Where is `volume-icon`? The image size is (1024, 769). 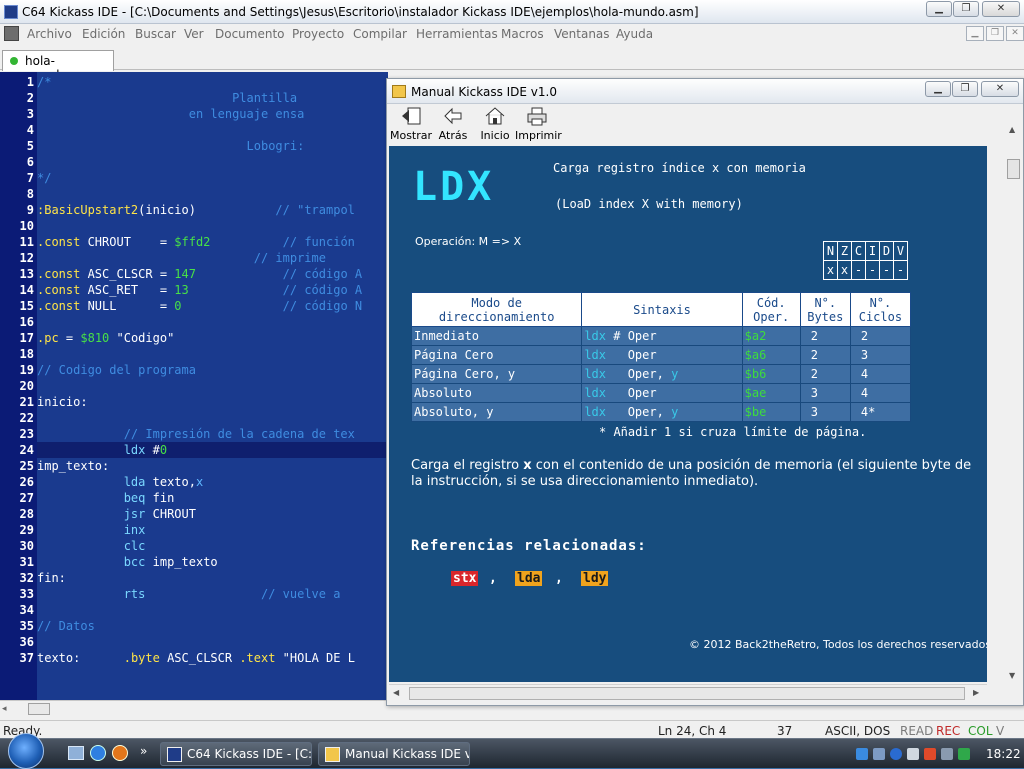 volume-icon is located at coordinates (913, 754).